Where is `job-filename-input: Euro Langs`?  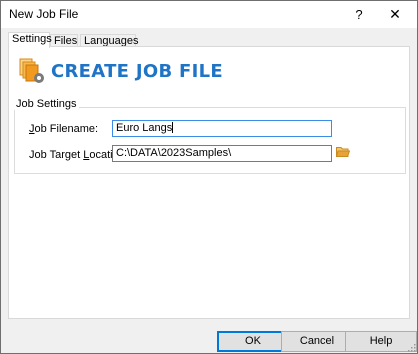 job-filename-input: Euro Langs is located at coordinates (222, 128).